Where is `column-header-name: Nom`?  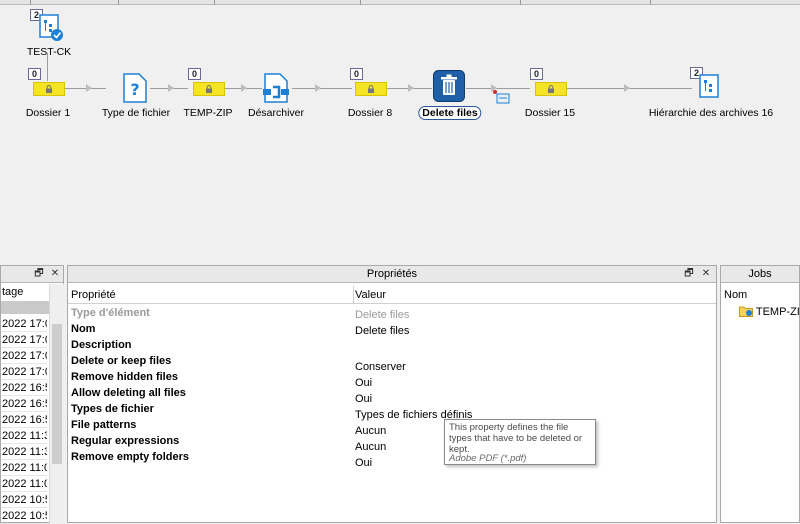
column-header-name: Nom is located at coordinates (735, 295).